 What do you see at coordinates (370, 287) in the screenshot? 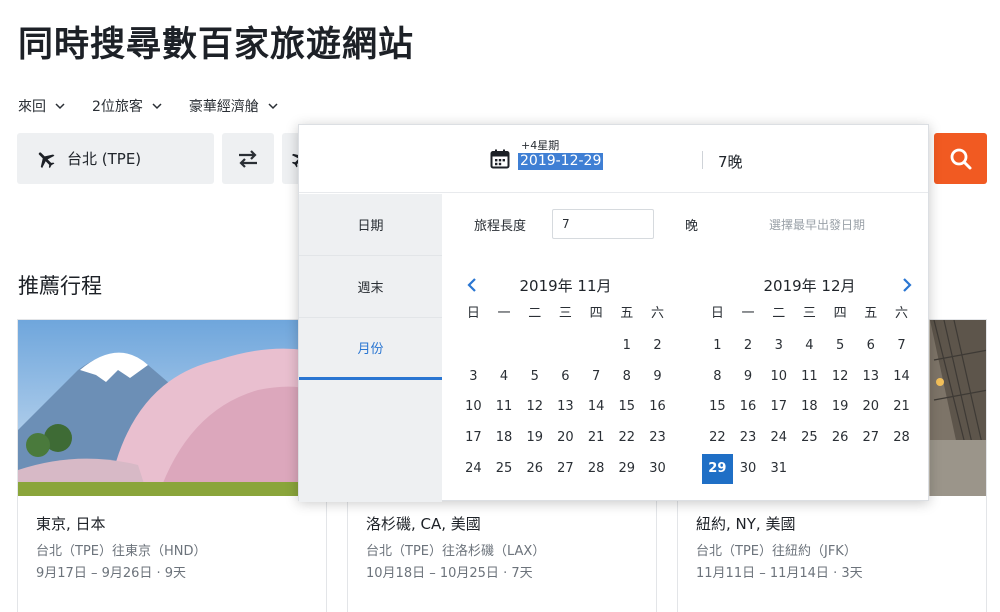
I see `tab-weekend: 週末` at bounding box center [370, 287].